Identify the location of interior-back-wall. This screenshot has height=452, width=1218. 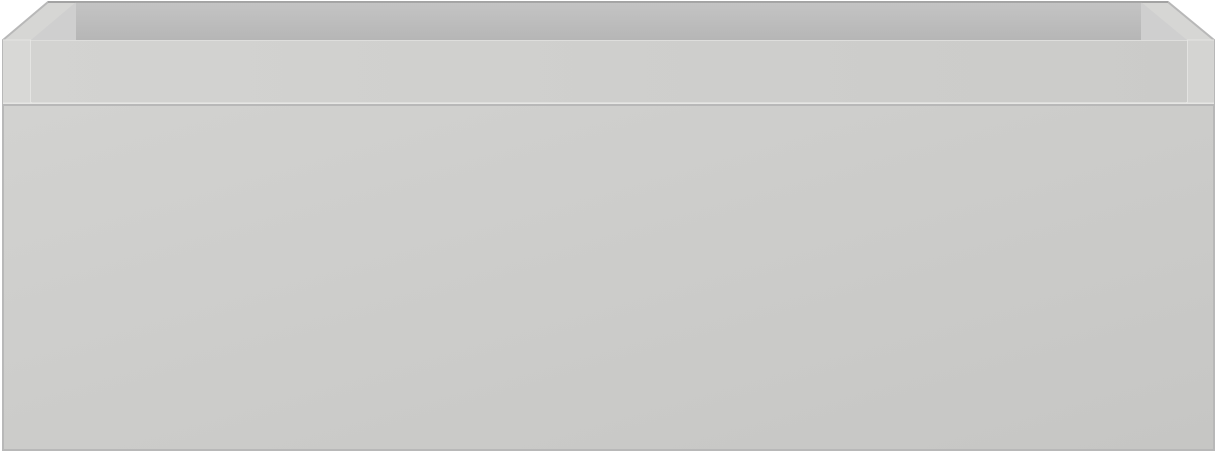
(608, 21).